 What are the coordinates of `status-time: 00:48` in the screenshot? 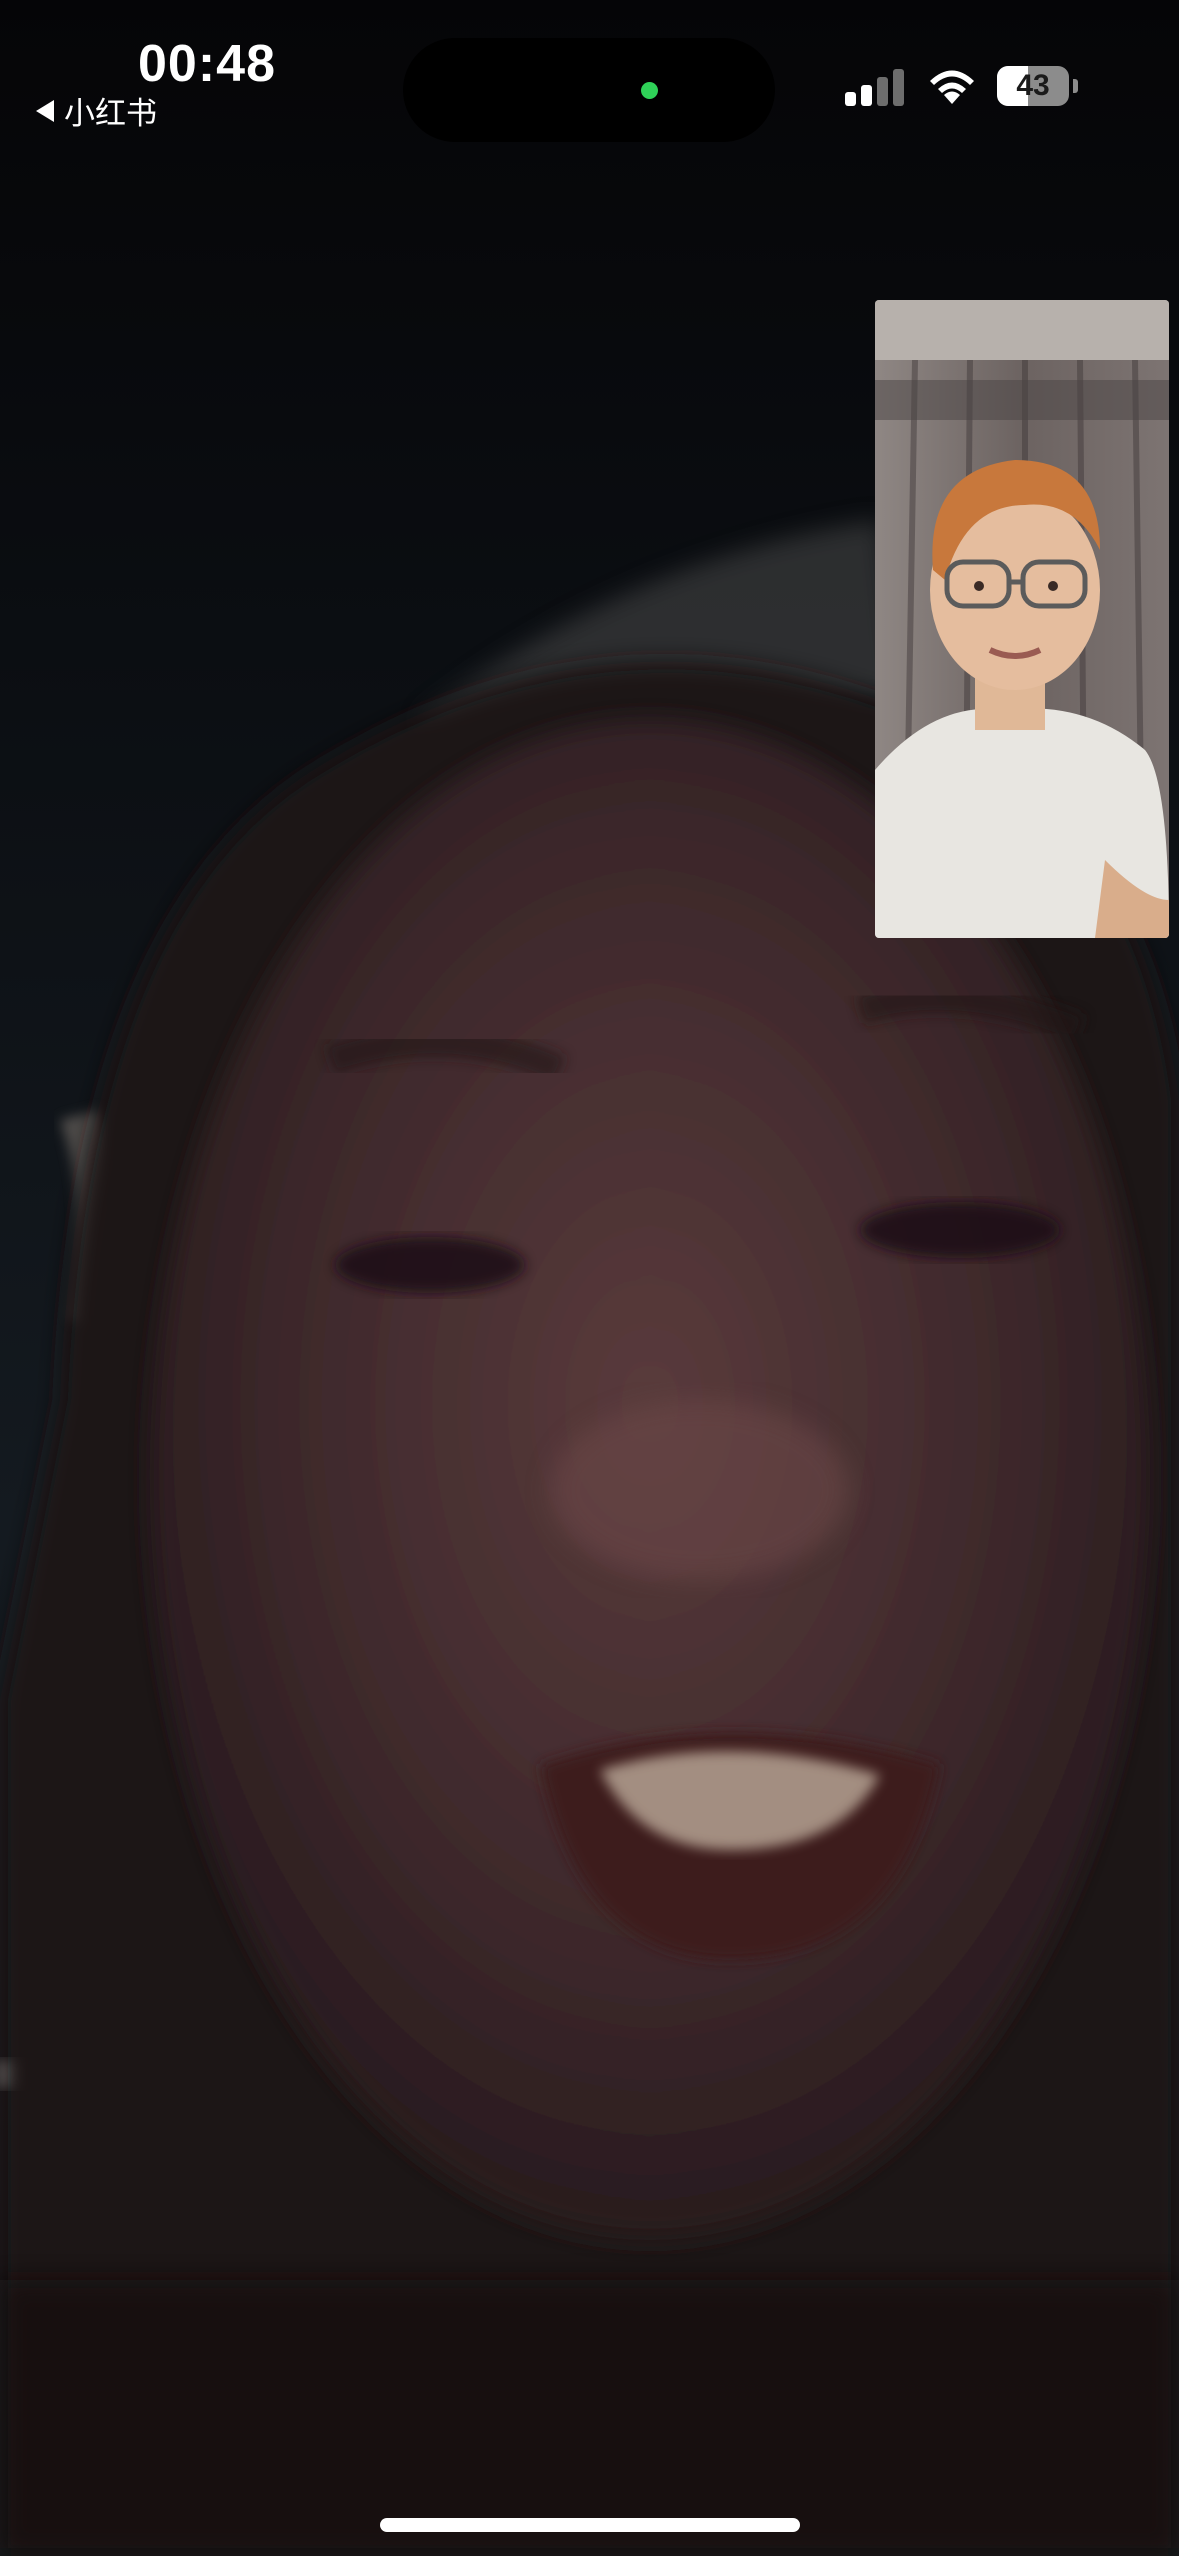 It's located at (207, 64).